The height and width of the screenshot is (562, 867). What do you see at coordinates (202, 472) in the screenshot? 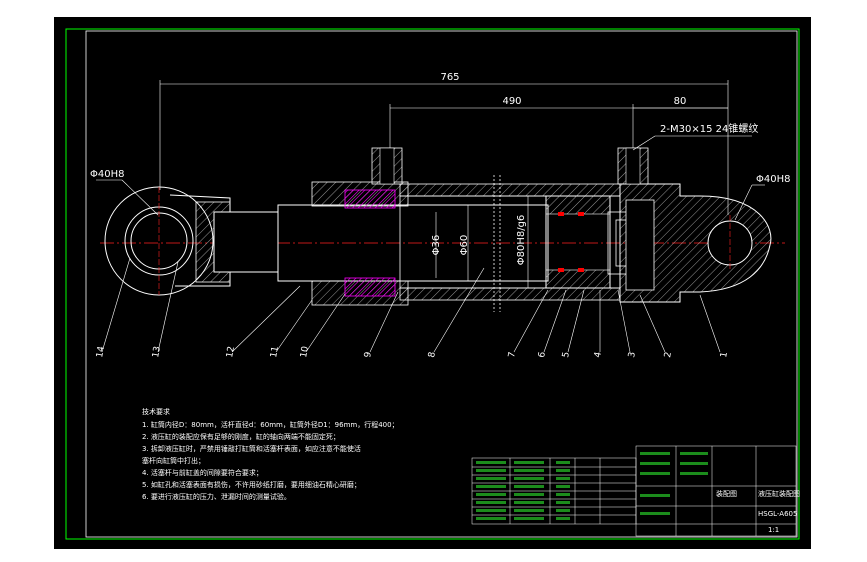
I see `tech-note-5: 4. 活塞杆与前缸盖的间隙要符合要求；` at bounding box center [202, 472].